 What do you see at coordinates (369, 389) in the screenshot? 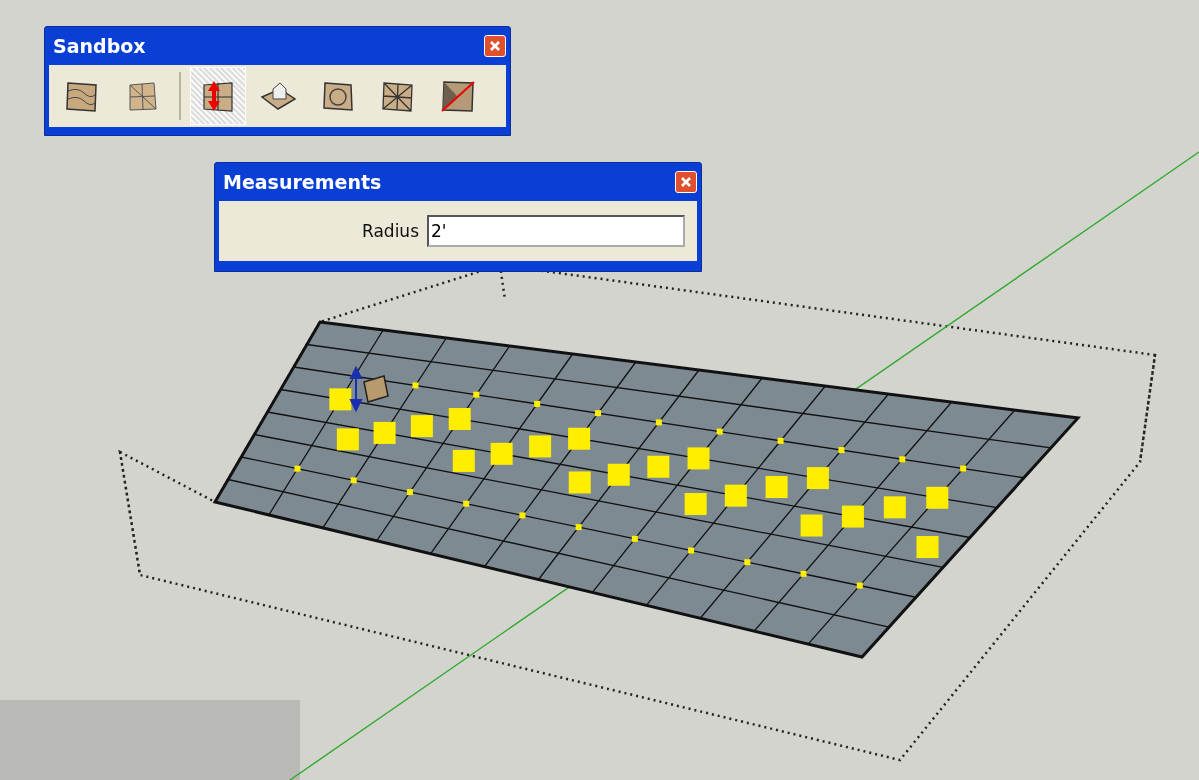
I see `move-cursor-icon` at bounding box center [369, 389].